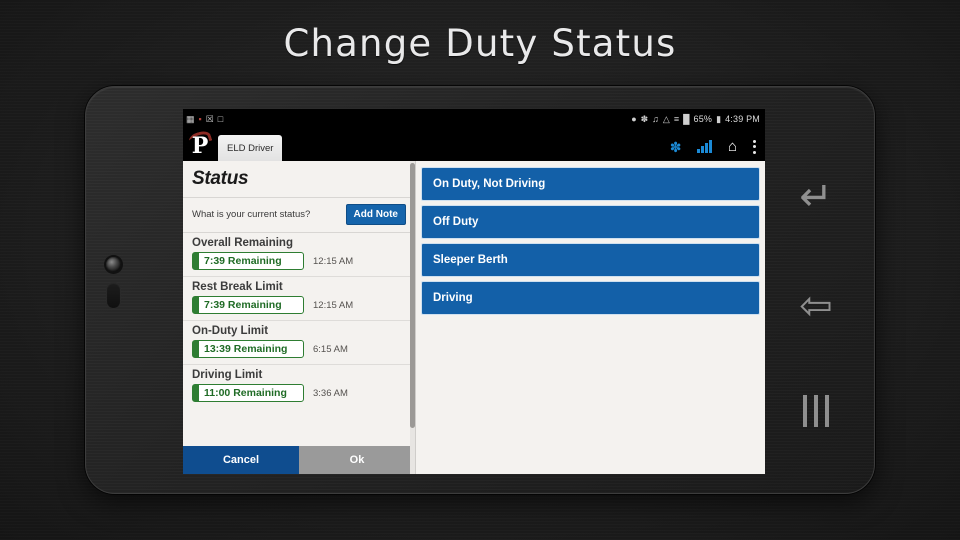  I want to click on duty-option-sleeper-berth: Sleeper Berth, so click(590, 260).